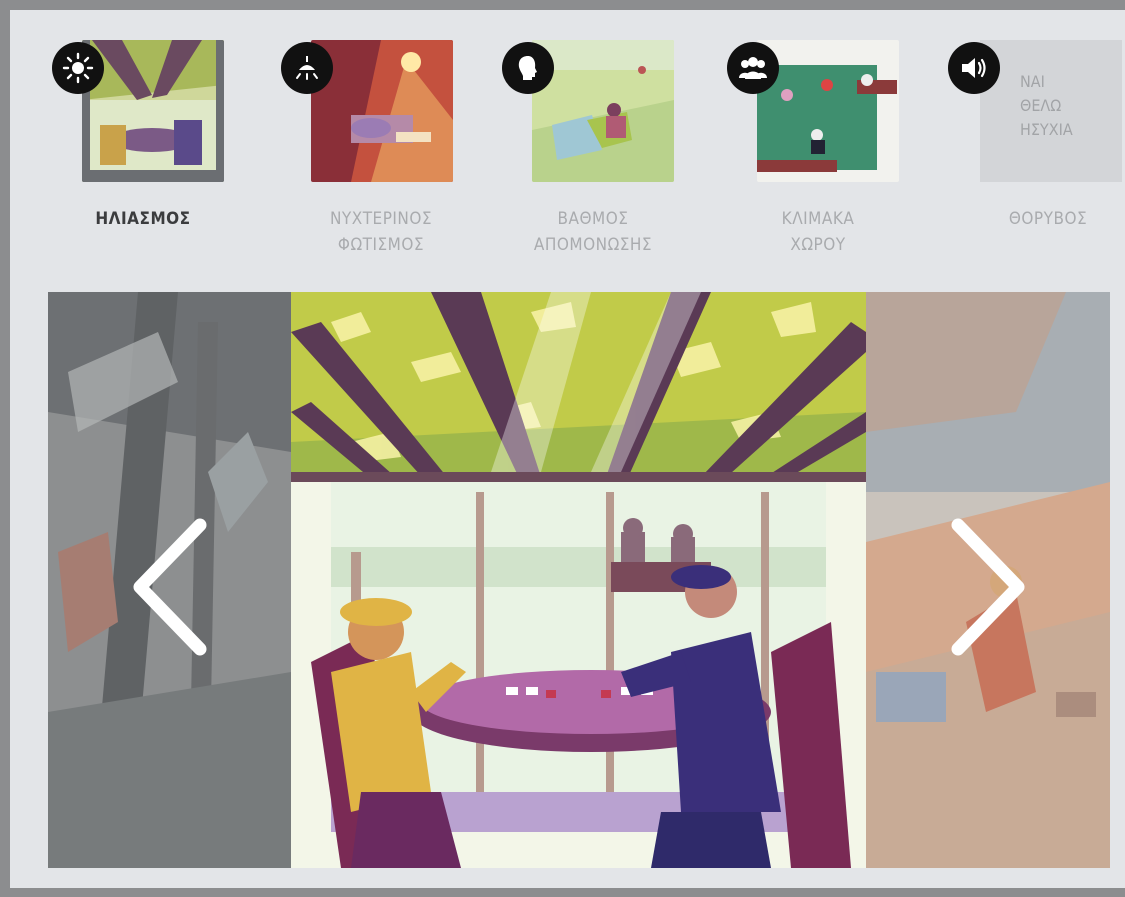 The width and height of the screenshot is (1125, 897). I want to click on tab-noise: ΝΑΙ ΘΕΛΩ ΗΣΥΧΙΑ ΘΟΡΥΒΟΣ, so click(1032, 160).